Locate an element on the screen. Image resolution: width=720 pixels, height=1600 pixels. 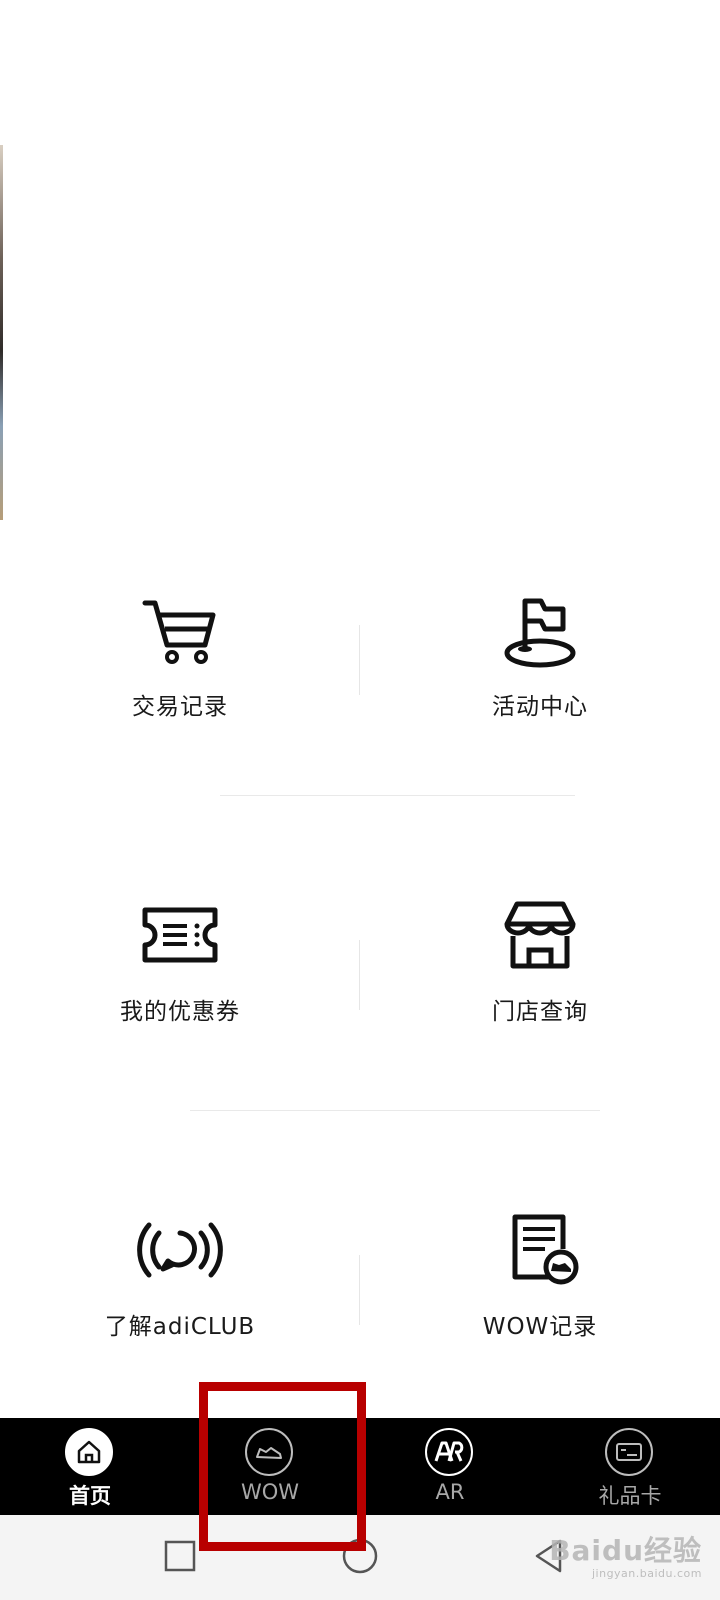
menu-item-store-search: 门店查询 is located at coordinates (540, 985).